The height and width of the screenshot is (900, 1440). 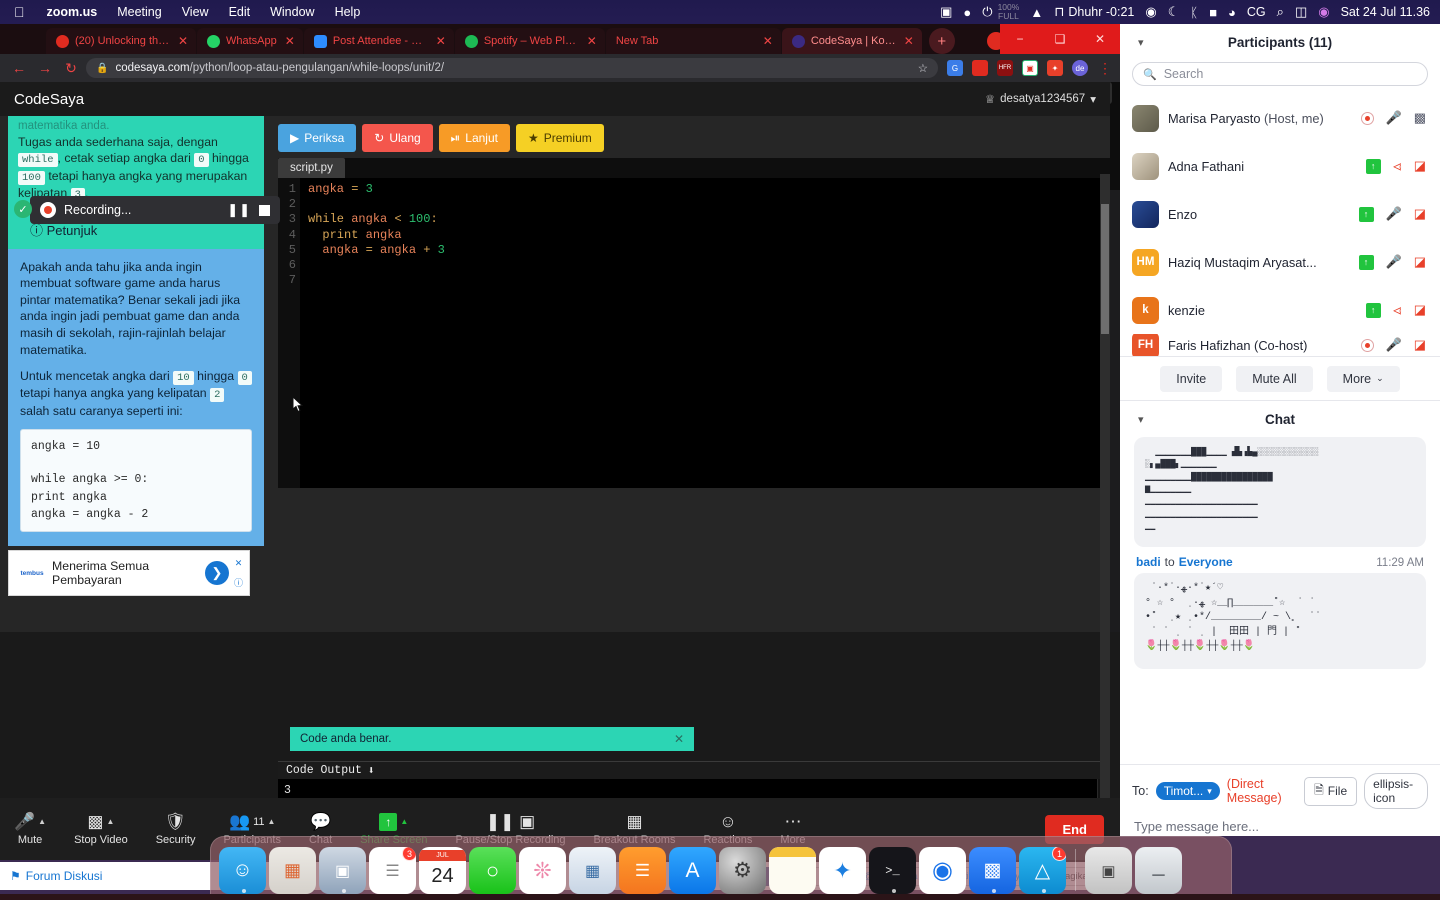 What do you see at coordinates (342, 870) in the screenshot?
I see `dock-app-photo-booth: ▣` at bounding box center [342, 870].